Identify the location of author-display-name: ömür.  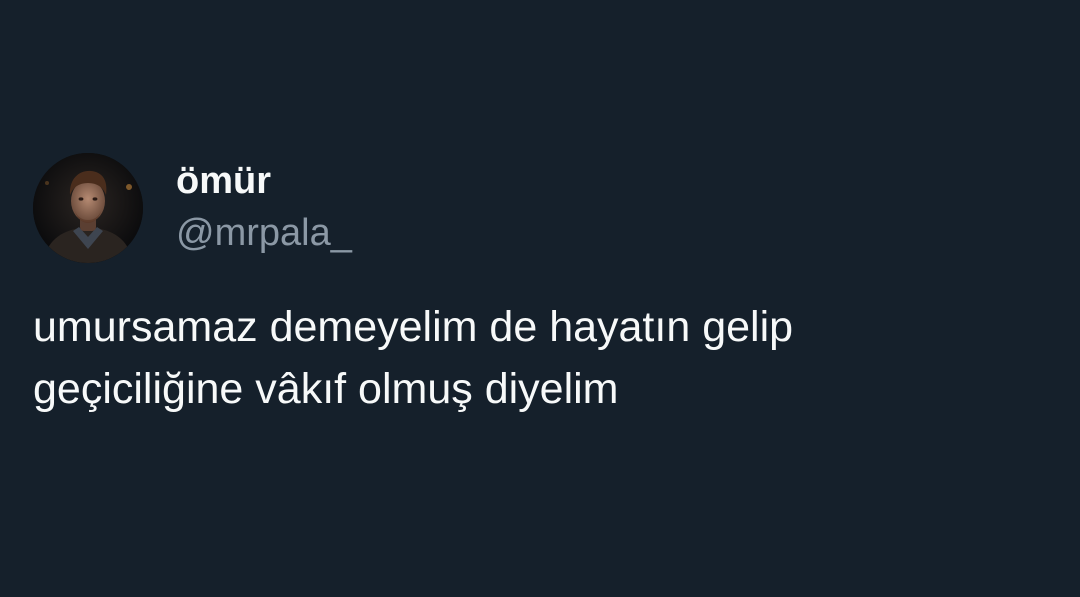
(223, 181).